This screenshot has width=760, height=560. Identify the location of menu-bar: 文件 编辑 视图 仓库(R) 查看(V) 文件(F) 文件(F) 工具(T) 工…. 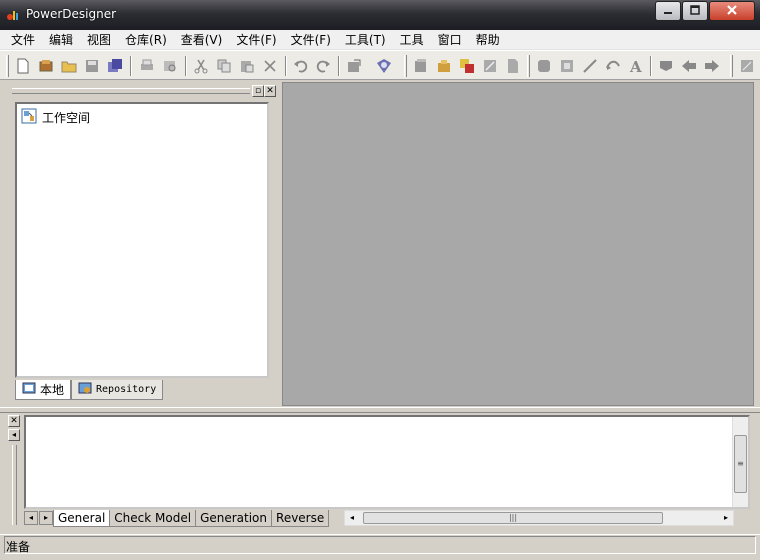
(380, 40).